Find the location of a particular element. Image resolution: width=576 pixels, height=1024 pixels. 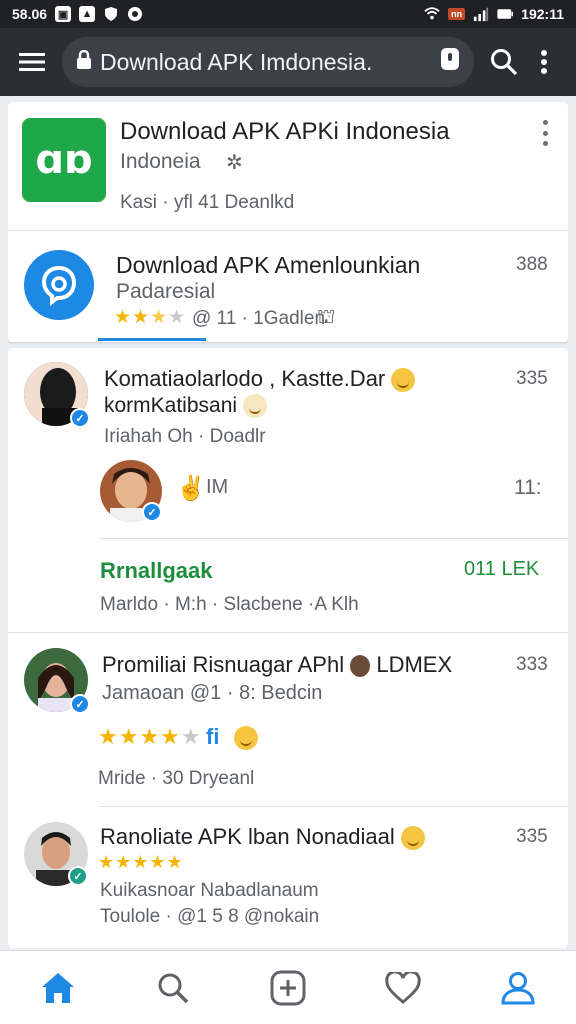

app-icon: ɑɒ is located at coordinates (64, 160).